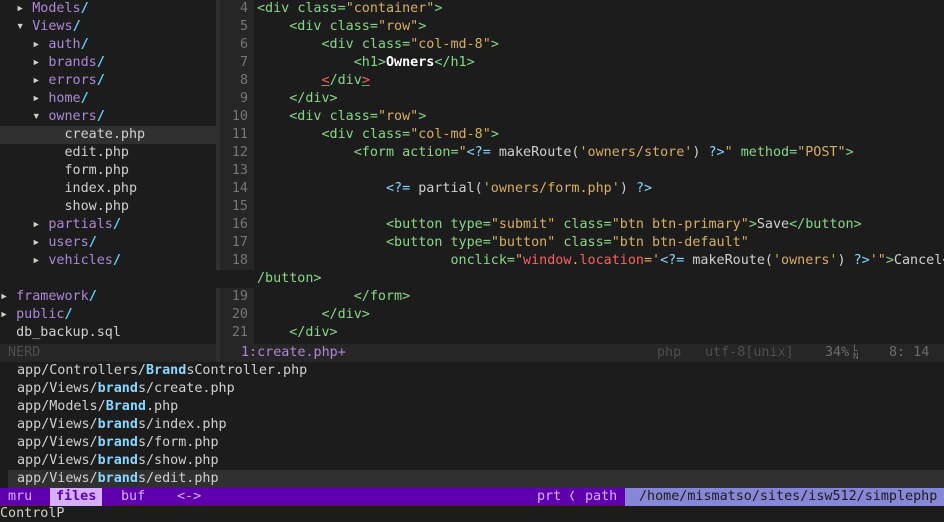  What do you see at coordinates (239, 152) in the screenshot?
I see `line-number: 12` at bounding box center [239, 152].